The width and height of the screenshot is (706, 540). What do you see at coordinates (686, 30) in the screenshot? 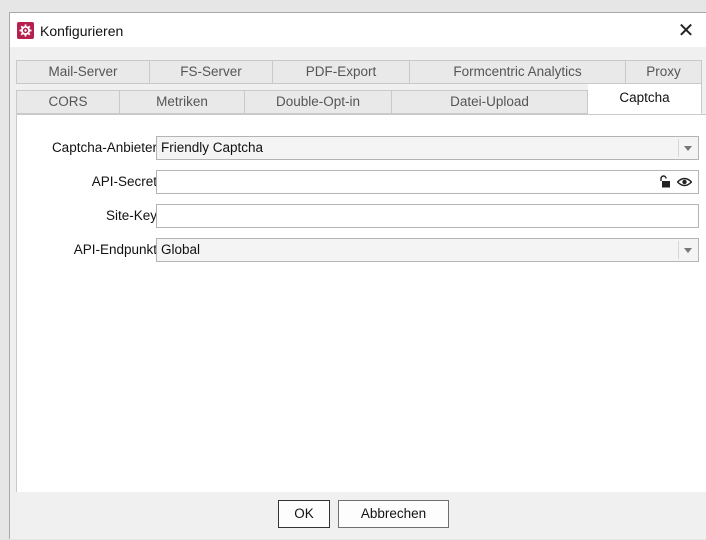
I see `close-icon: ✕` at bounding box center [686, 30].